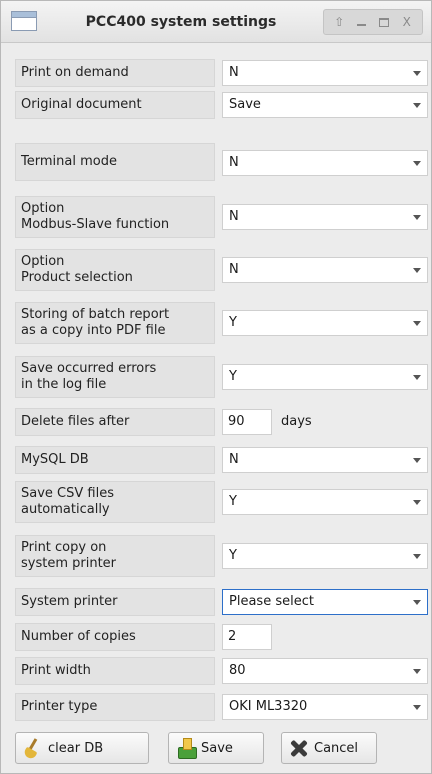 The height and width of the screenshot is (774, 432). Describe the element at coordinates (115, 671) in the screenshot. I see `print-width-label: Print width` at that location.